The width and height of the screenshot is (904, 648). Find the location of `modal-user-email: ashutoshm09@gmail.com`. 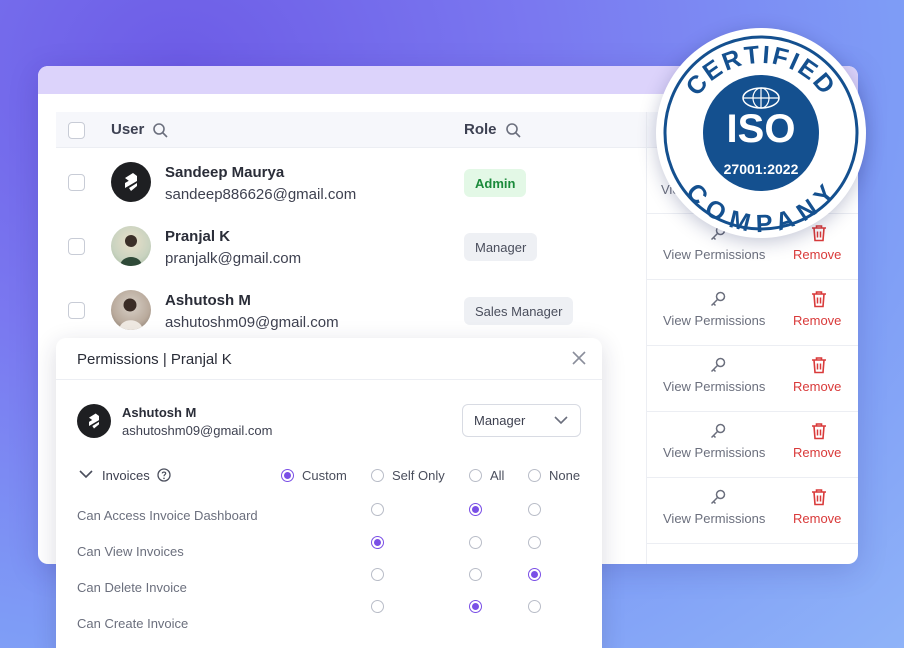

modal-user-email: ashutoshm09@gmail.com is located at coordinates (197, 430).